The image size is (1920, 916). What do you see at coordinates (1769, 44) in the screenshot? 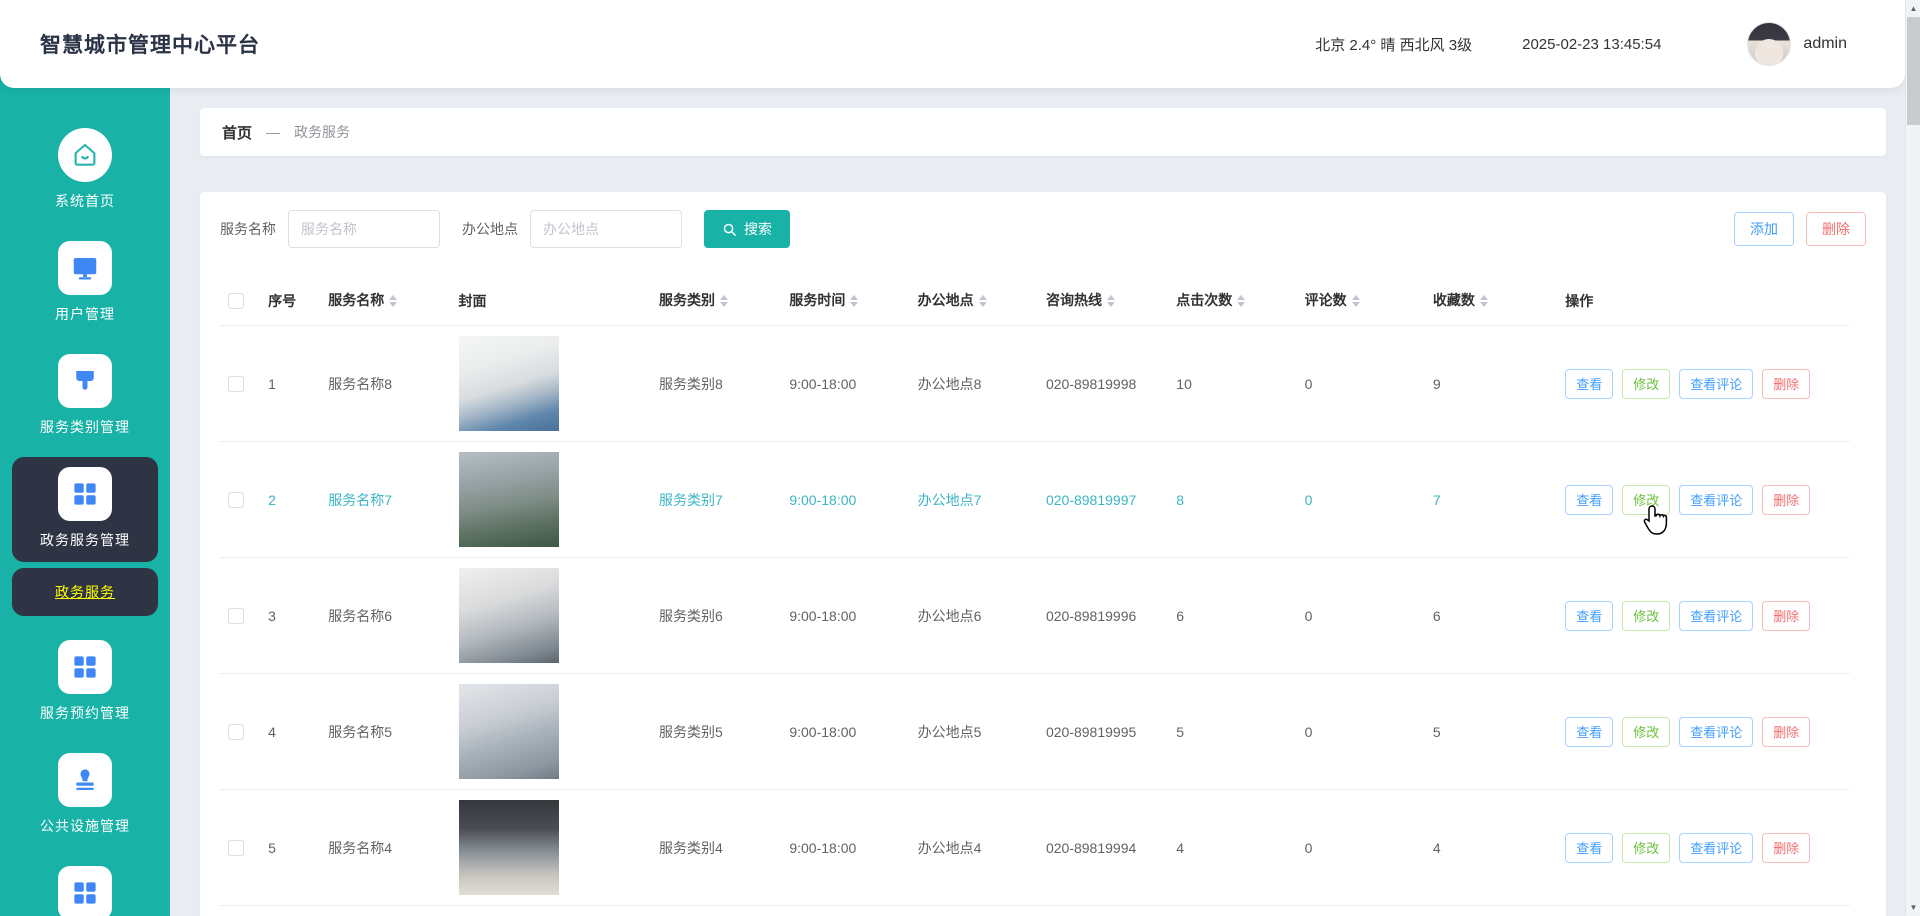
I see `user-avatar` at bounding box center [1769, 44].